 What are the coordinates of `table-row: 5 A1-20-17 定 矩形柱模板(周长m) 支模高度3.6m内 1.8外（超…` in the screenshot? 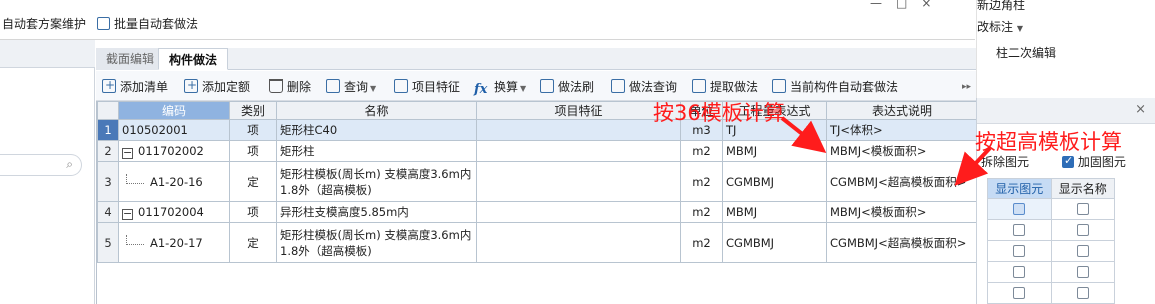 It's located at (537, 242).